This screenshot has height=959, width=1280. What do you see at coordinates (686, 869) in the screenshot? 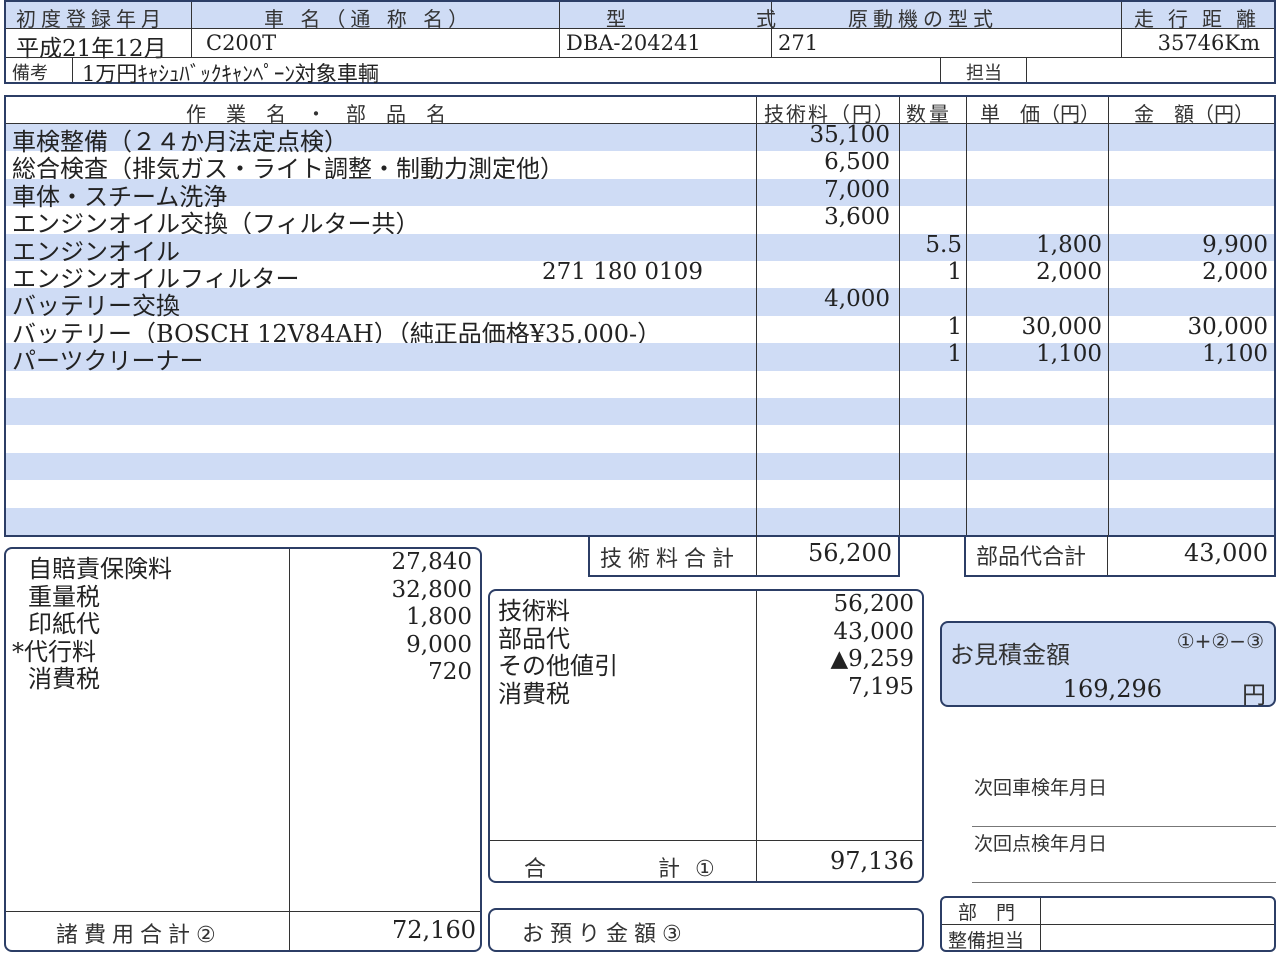
I see `summary-total-label-b: 計 ①` at bounding box center [686, 869].